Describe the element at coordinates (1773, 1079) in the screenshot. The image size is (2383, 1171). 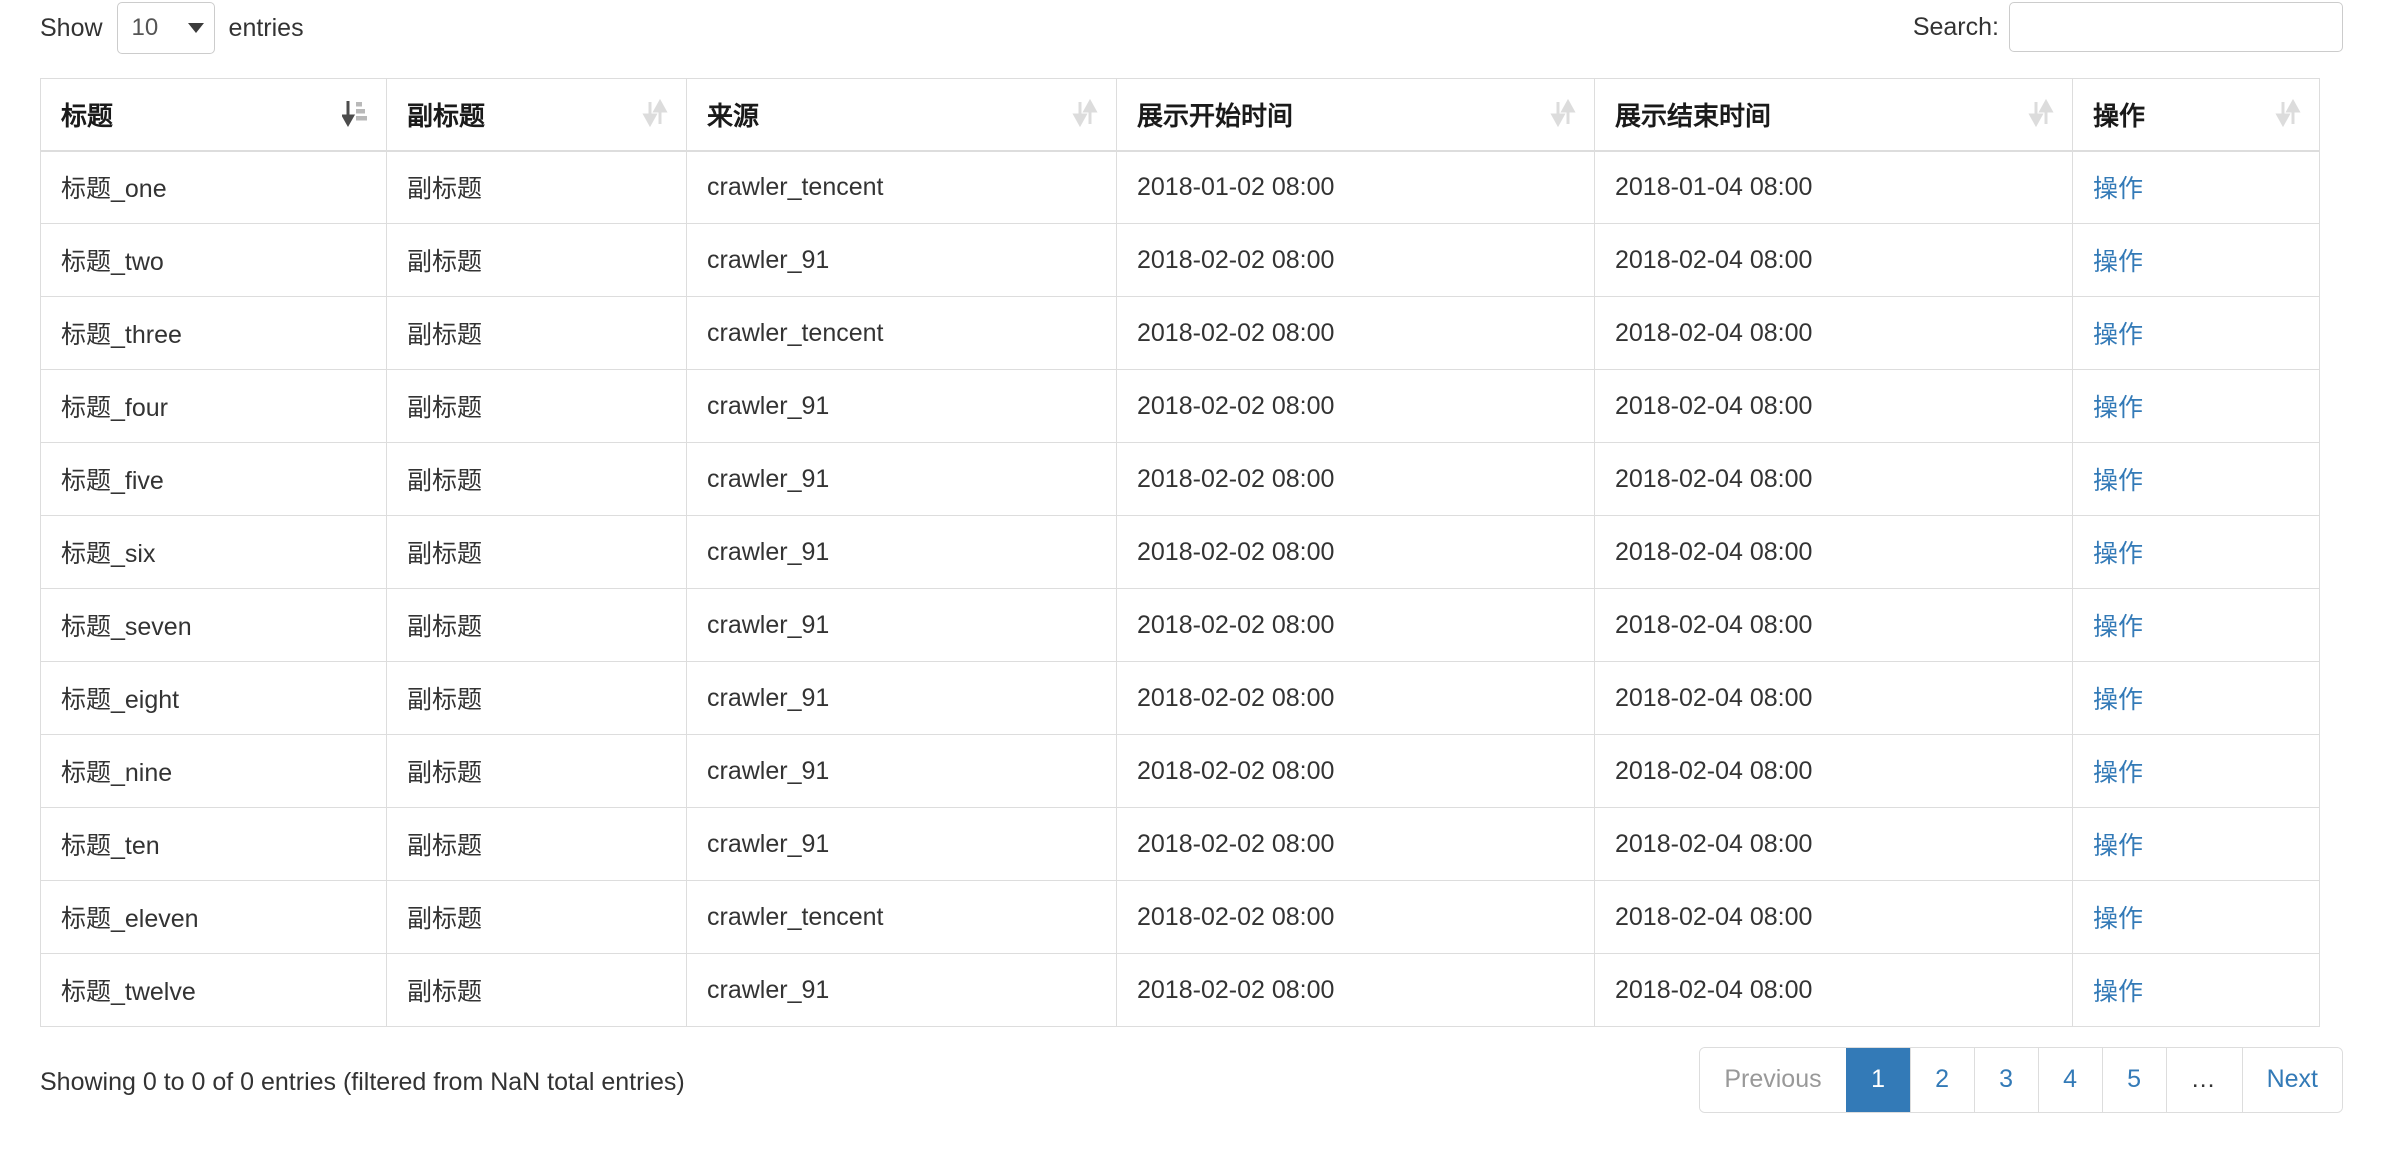
I see `pagination-button-previous: Previous` at that location.